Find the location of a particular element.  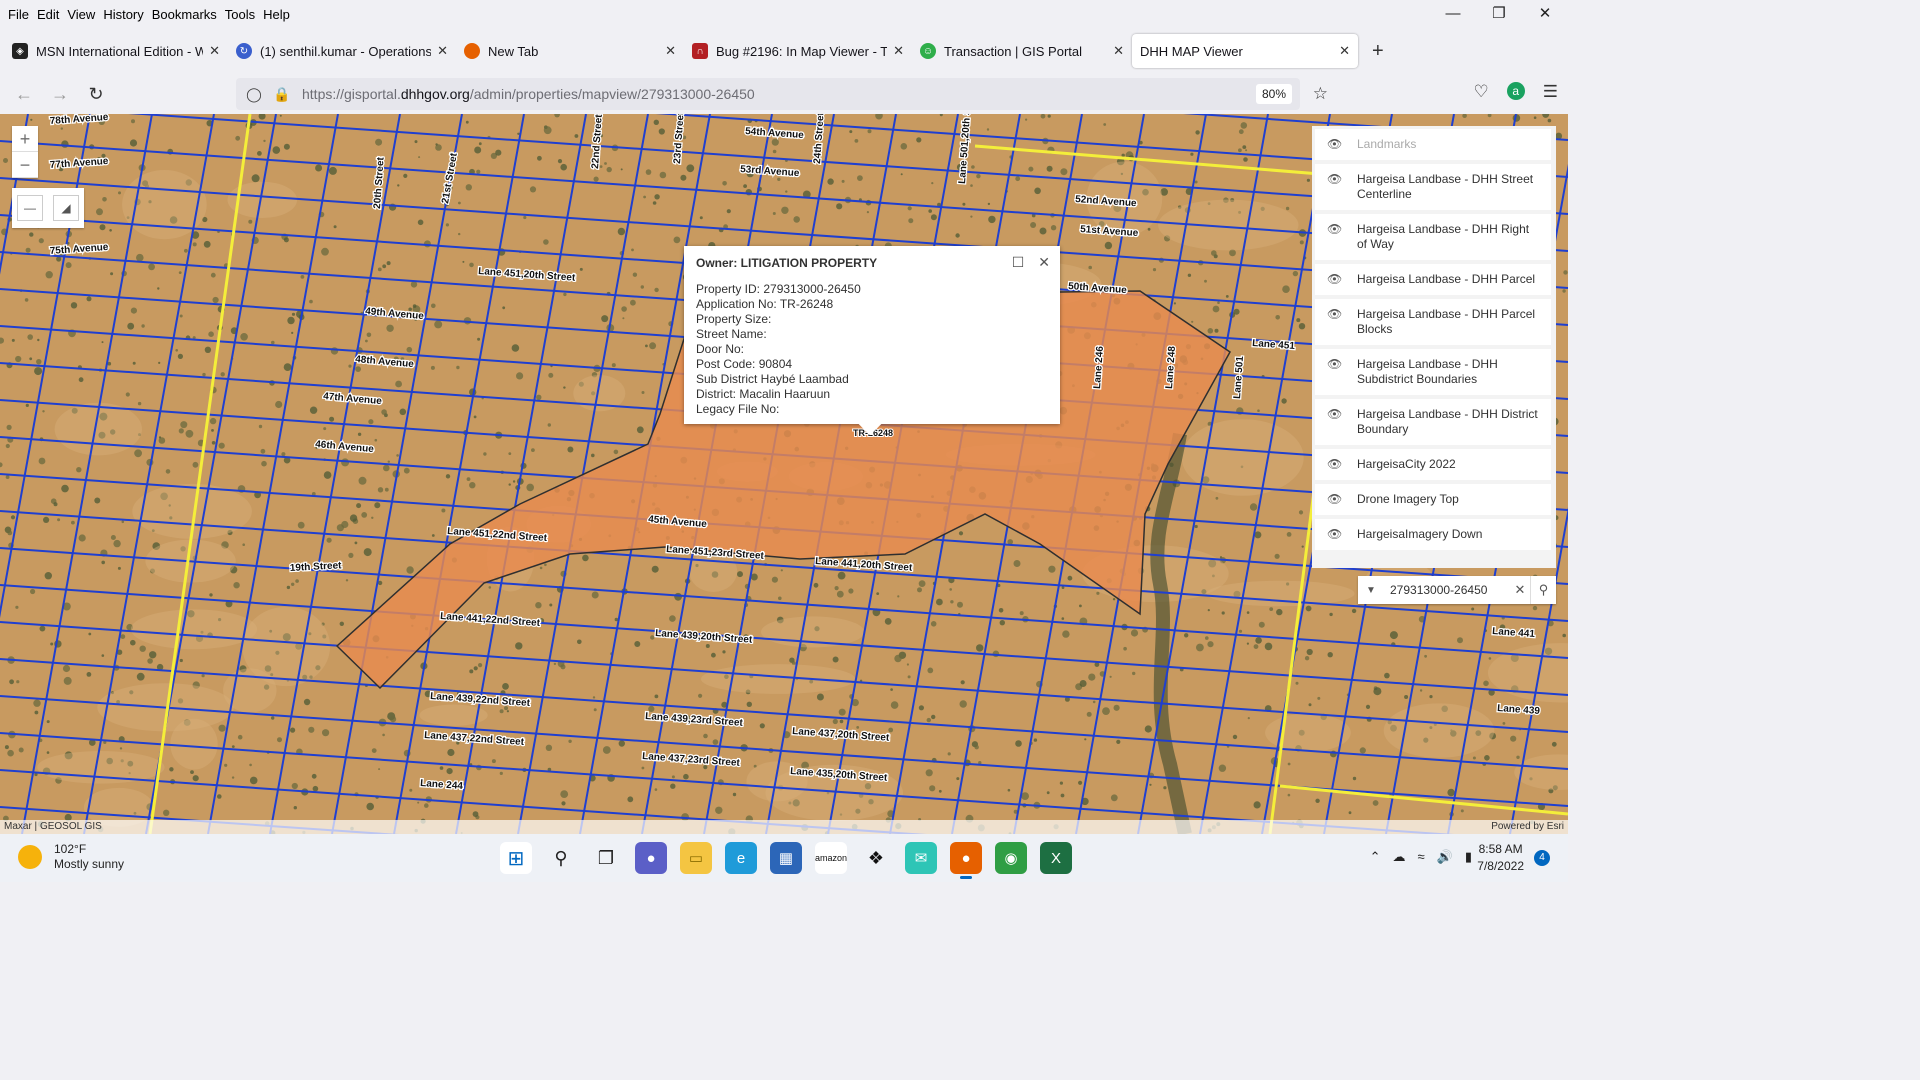

layer-item: 👁 Landmarks is located at coordinates (1433, 144).